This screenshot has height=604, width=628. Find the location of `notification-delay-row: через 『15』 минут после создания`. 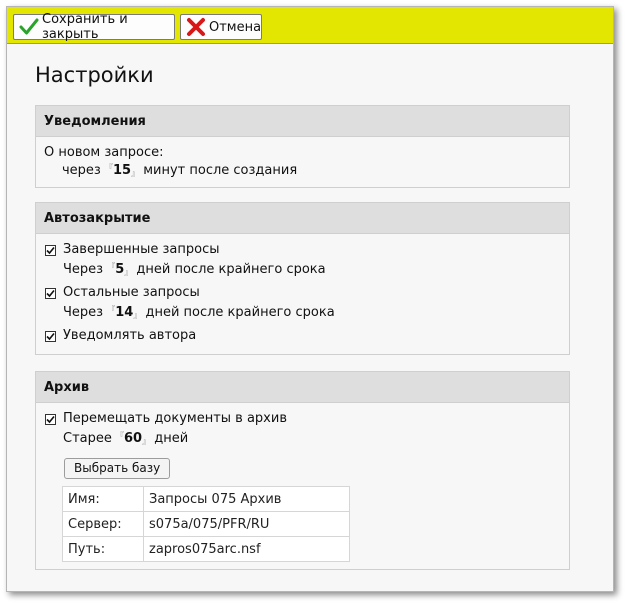

notification-delay-row: через 『15』 минут после создания is located at coordinates (180, 170).